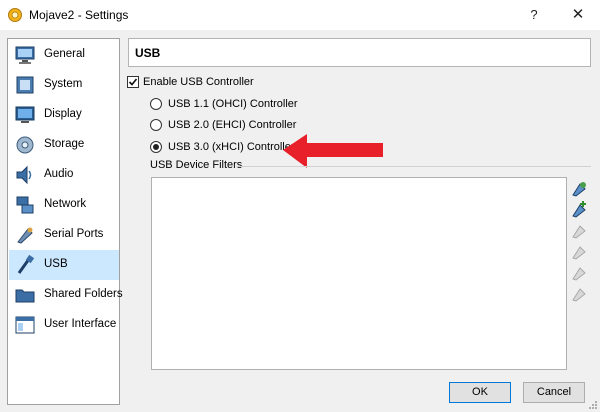 The width and height of the screenshot is (600, 412). What do you see at coordinates (83, 294) in the screenshot?
I see `sidebar-item-label: Shared Folders` at bounding box center [83, 294].